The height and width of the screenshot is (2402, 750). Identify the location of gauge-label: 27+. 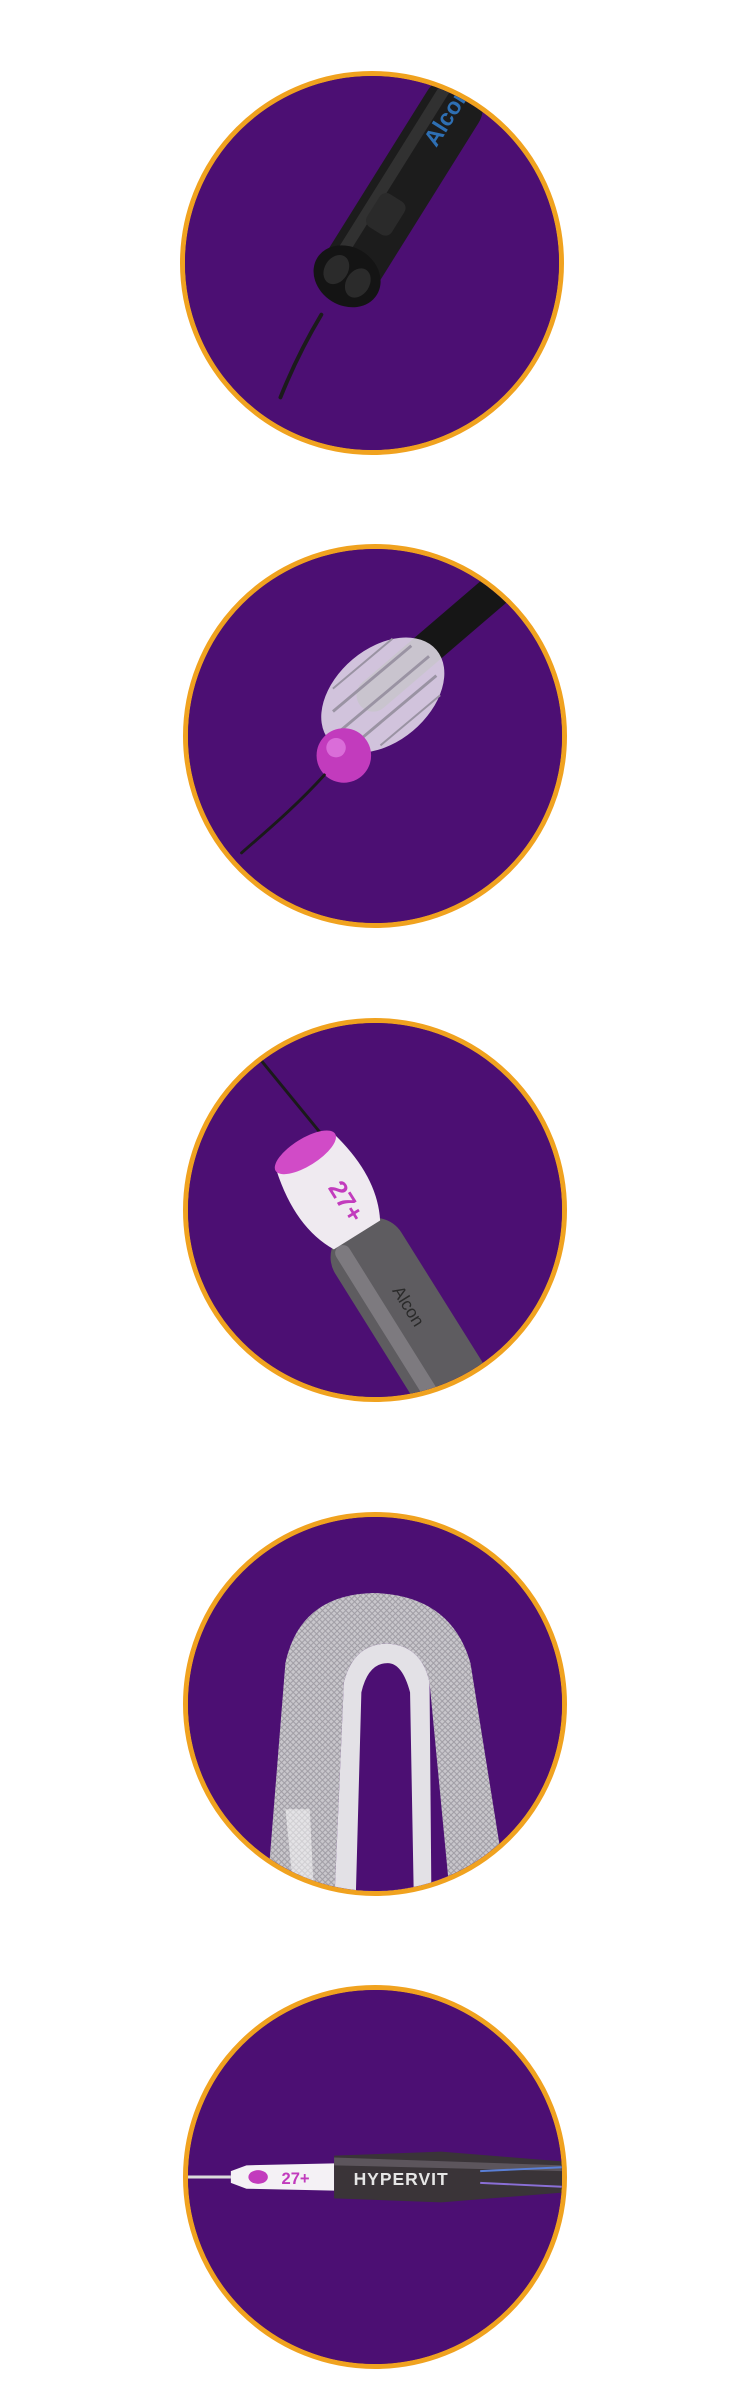
(296, 2178).